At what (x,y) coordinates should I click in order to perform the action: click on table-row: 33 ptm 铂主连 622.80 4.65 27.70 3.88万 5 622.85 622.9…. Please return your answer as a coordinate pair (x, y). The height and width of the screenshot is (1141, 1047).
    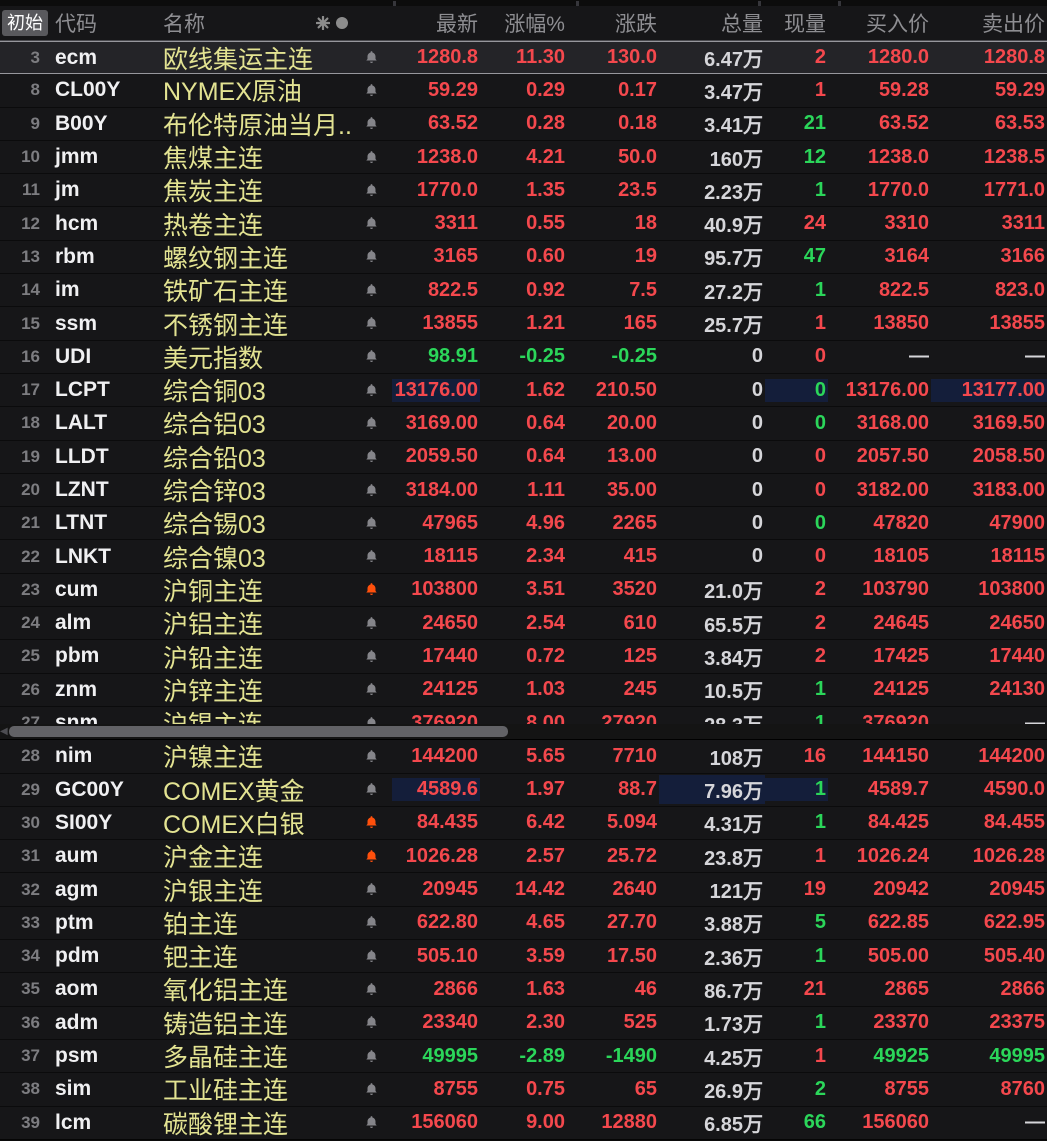
    Looking at the image, I should click on (523, 924).